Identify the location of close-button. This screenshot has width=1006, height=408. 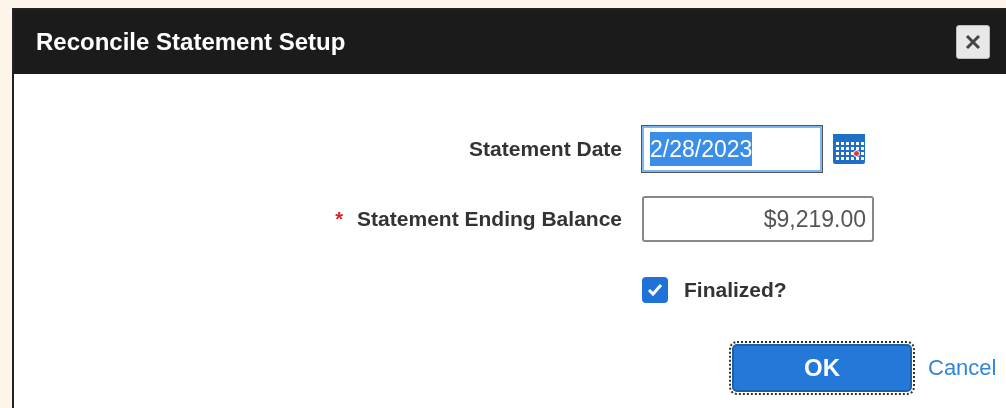
(973, 42).